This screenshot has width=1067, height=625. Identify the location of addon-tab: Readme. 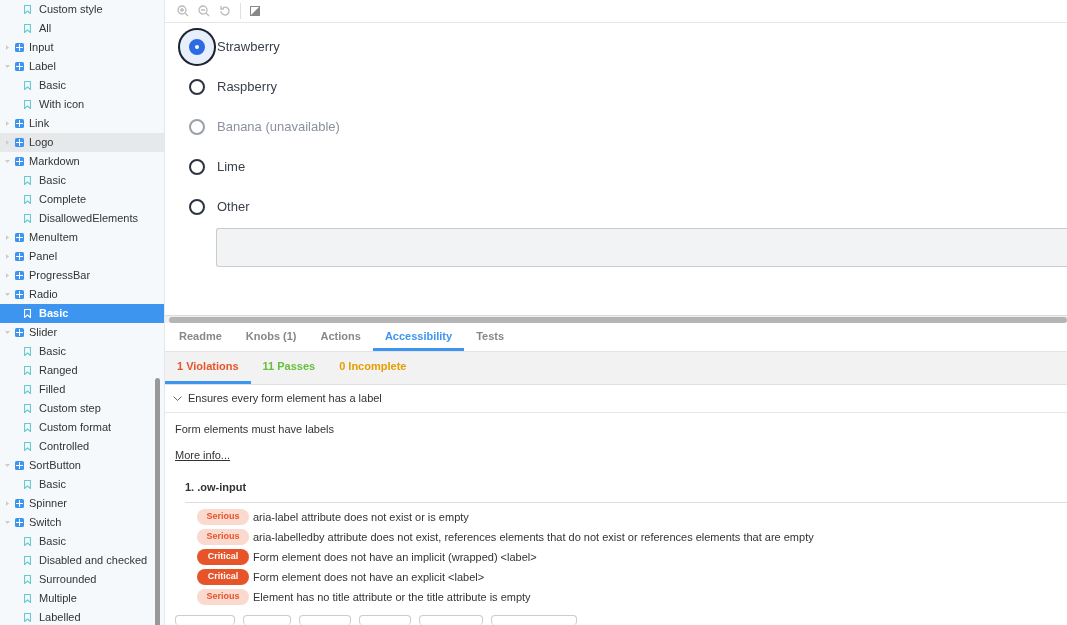
(200, 337).